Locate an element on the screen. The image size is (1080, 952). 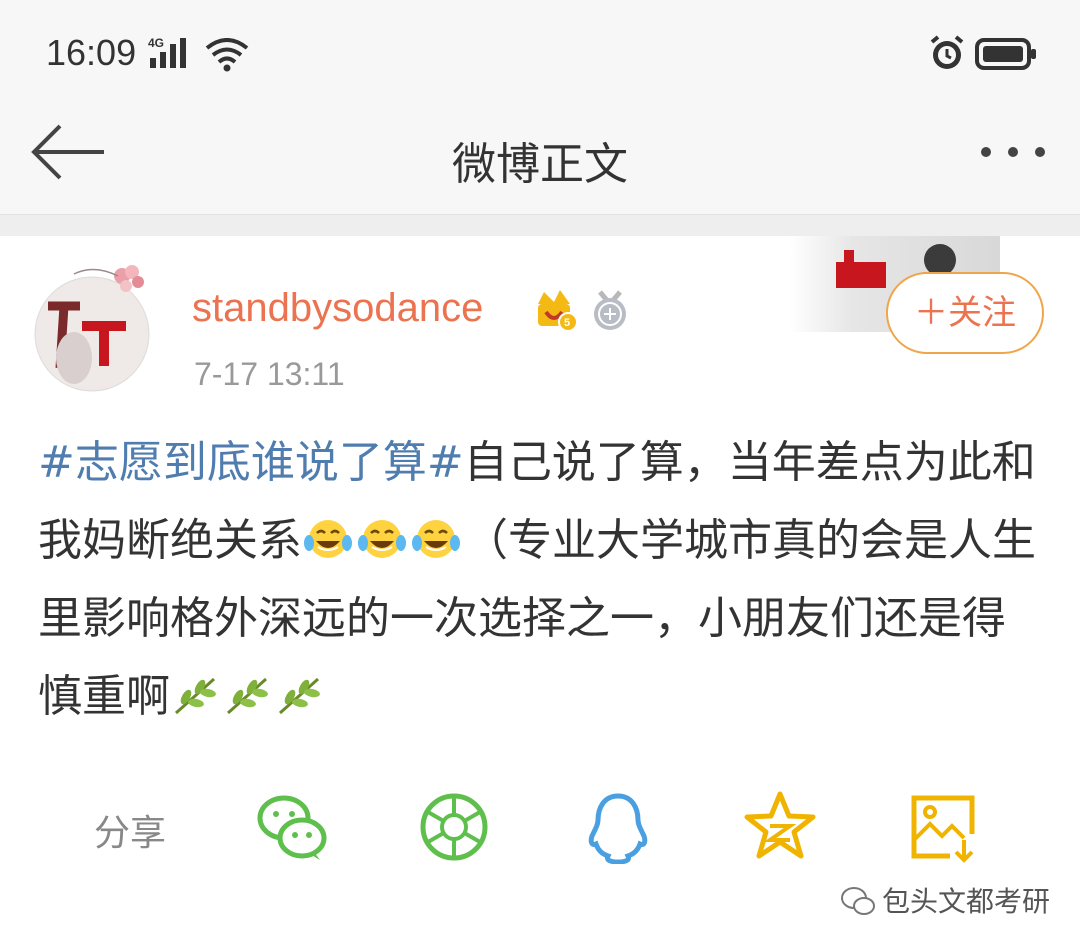
follow-button: ＋关注 is located at coordinates (965, 313).